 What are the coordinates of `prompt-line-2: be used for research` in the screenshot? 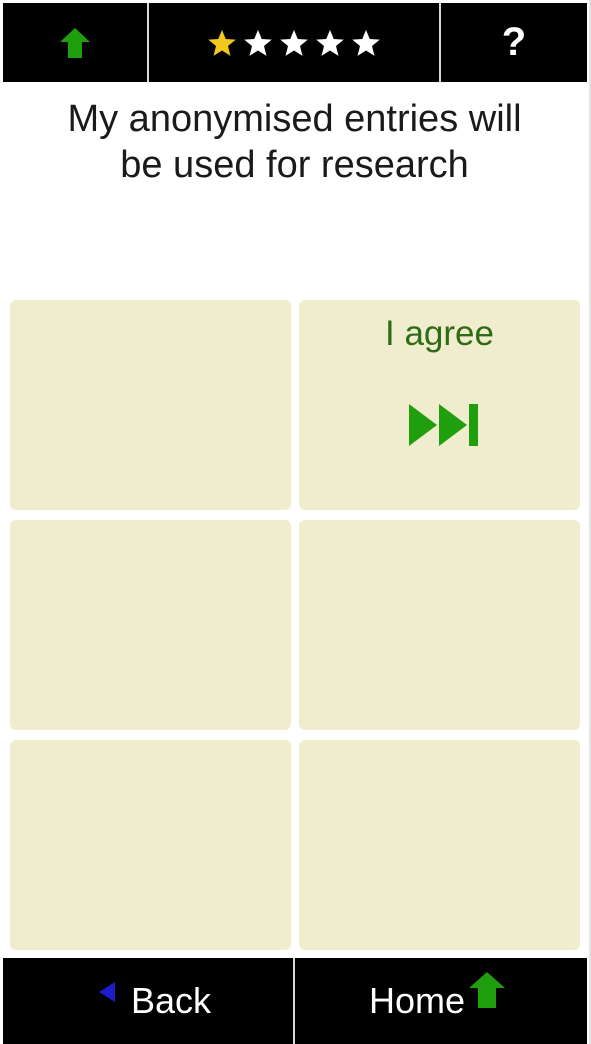 It's located at (294, 165).